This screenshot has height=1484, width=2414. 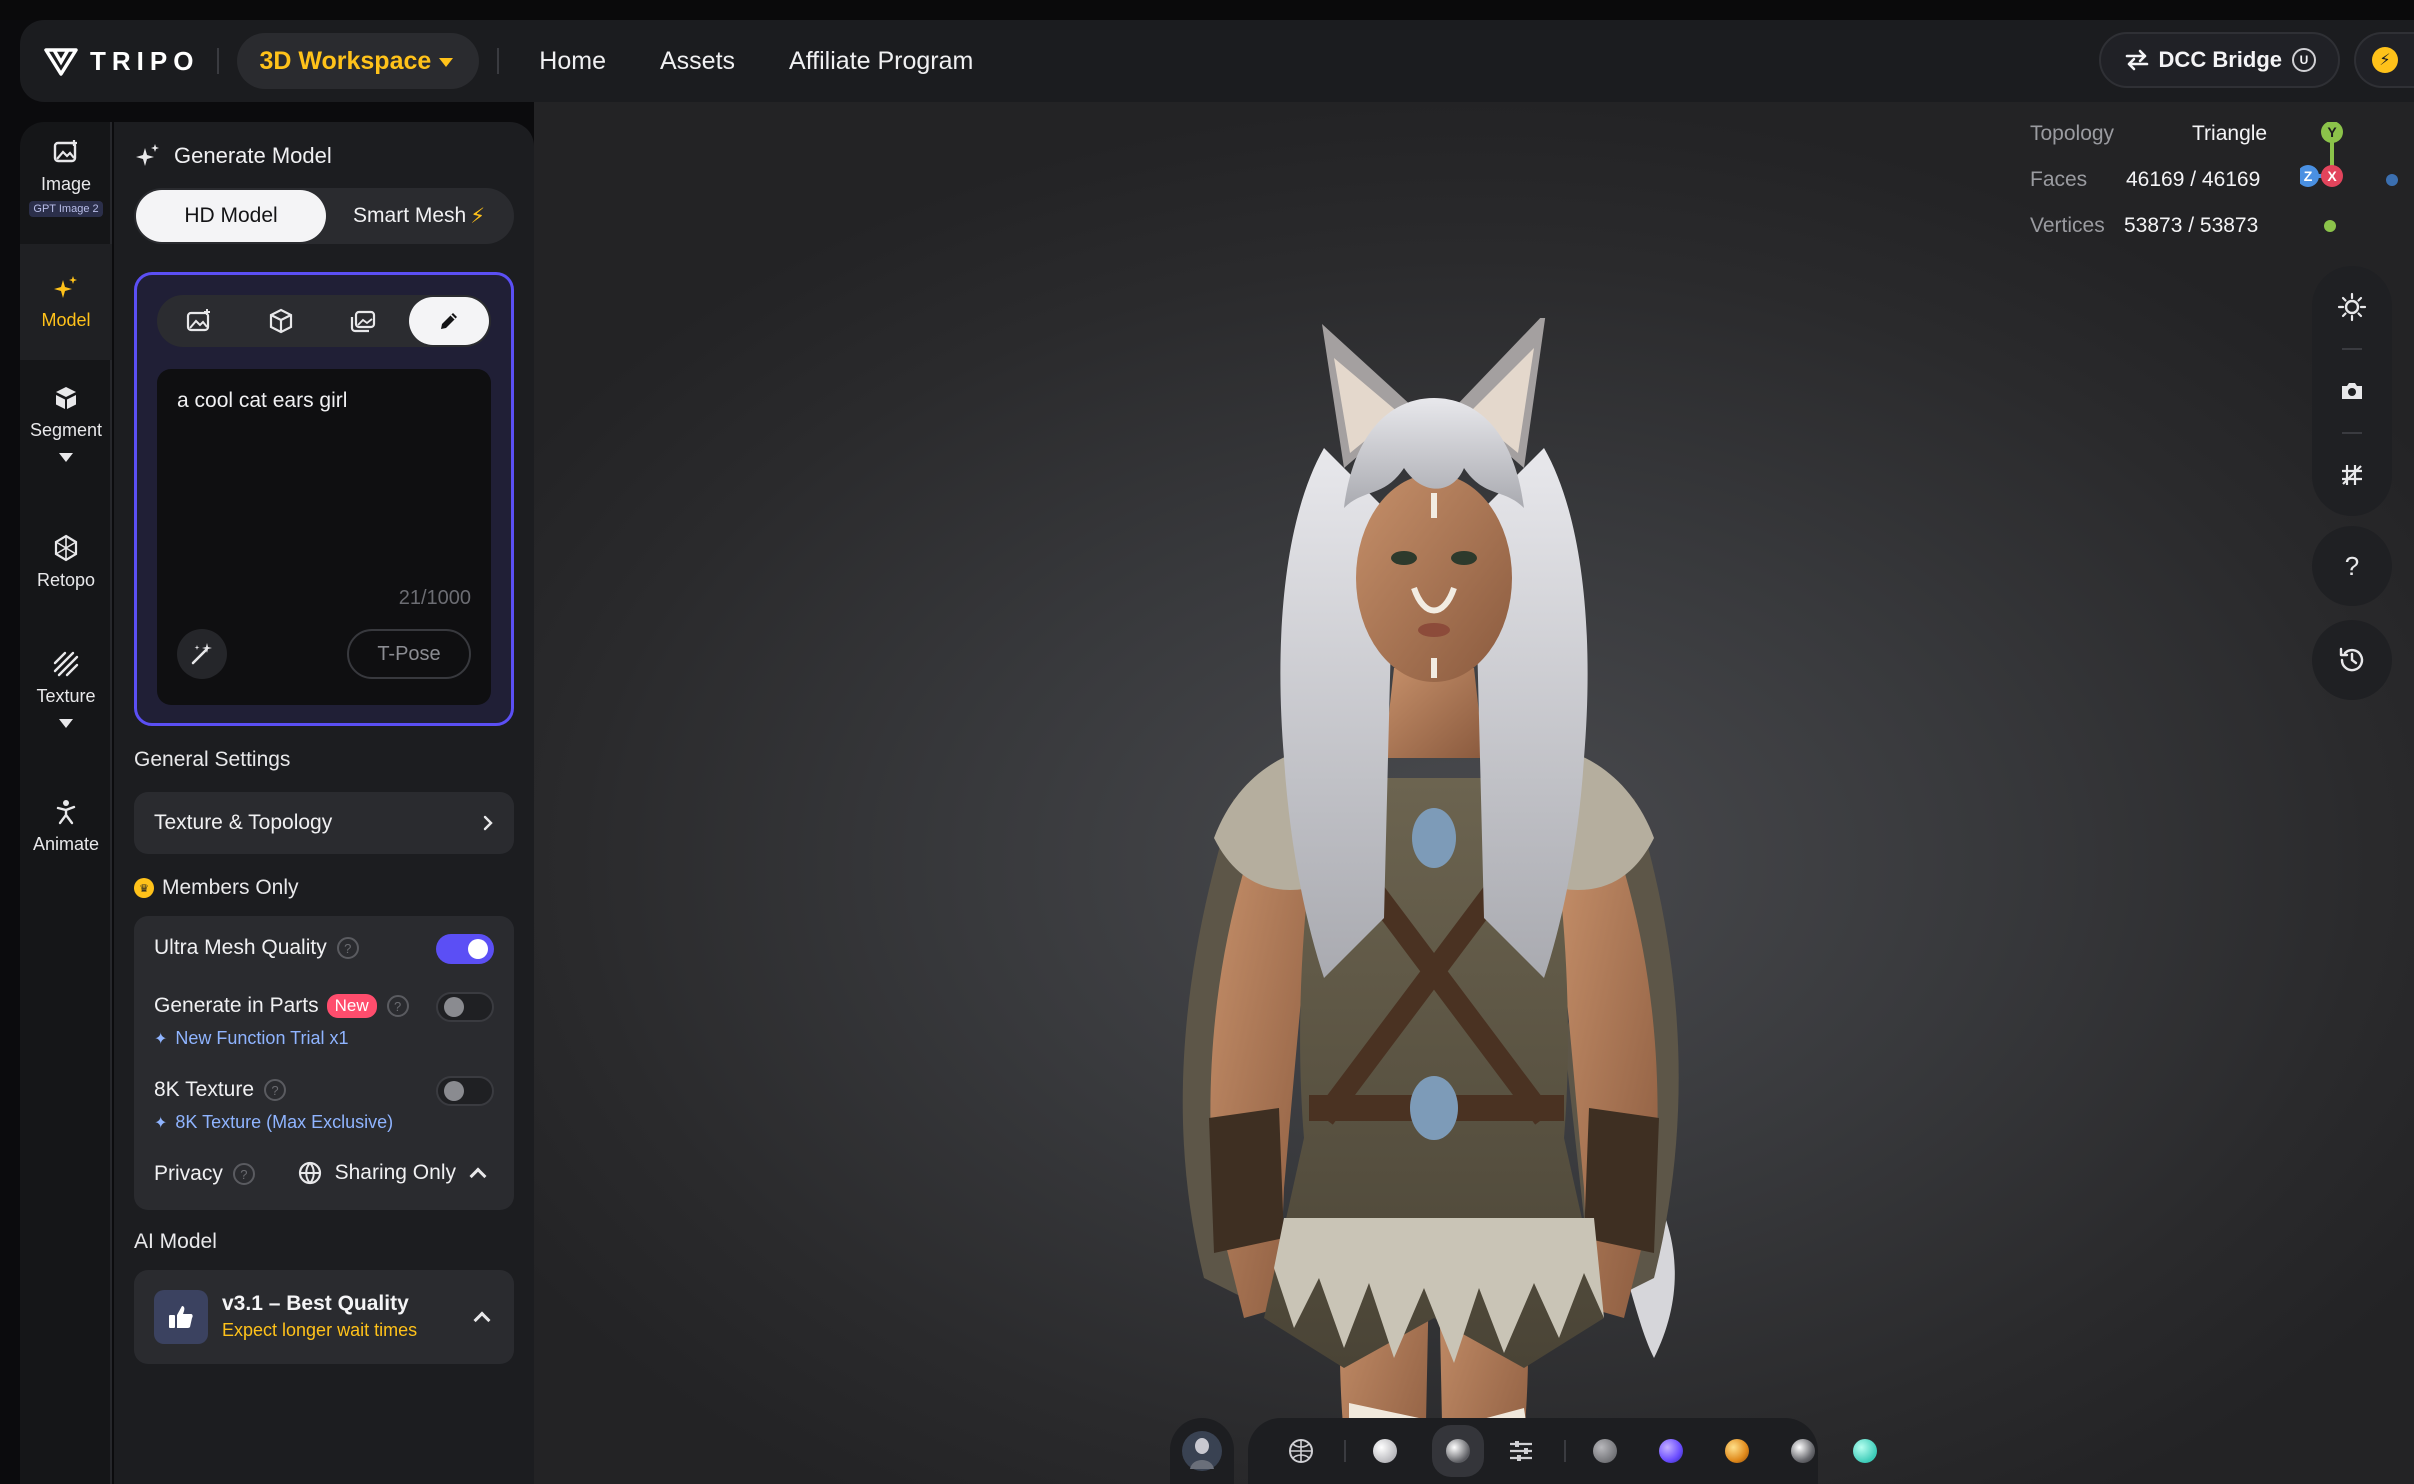 What do you see at coordinates (2332, 162) in the screenshot?
I see `axis-gizmo: Y Z X` at bounding box center [2332, 162].